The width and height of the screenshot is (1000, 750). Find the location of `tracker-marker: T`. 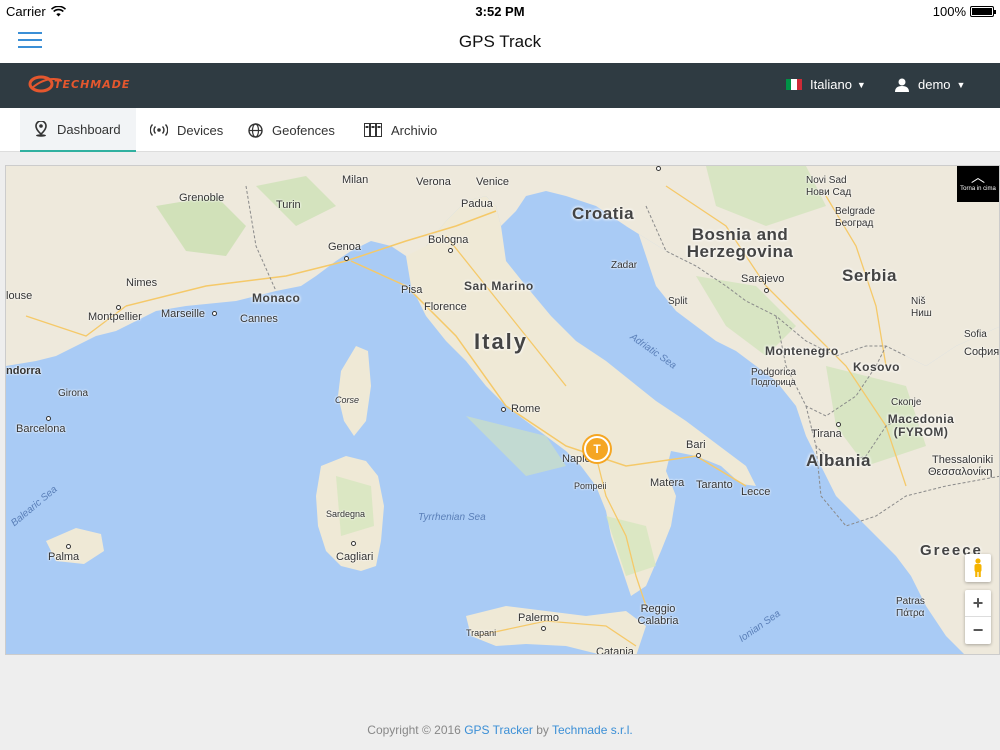

tracker-marker: T is located at coordinates (597, 449).